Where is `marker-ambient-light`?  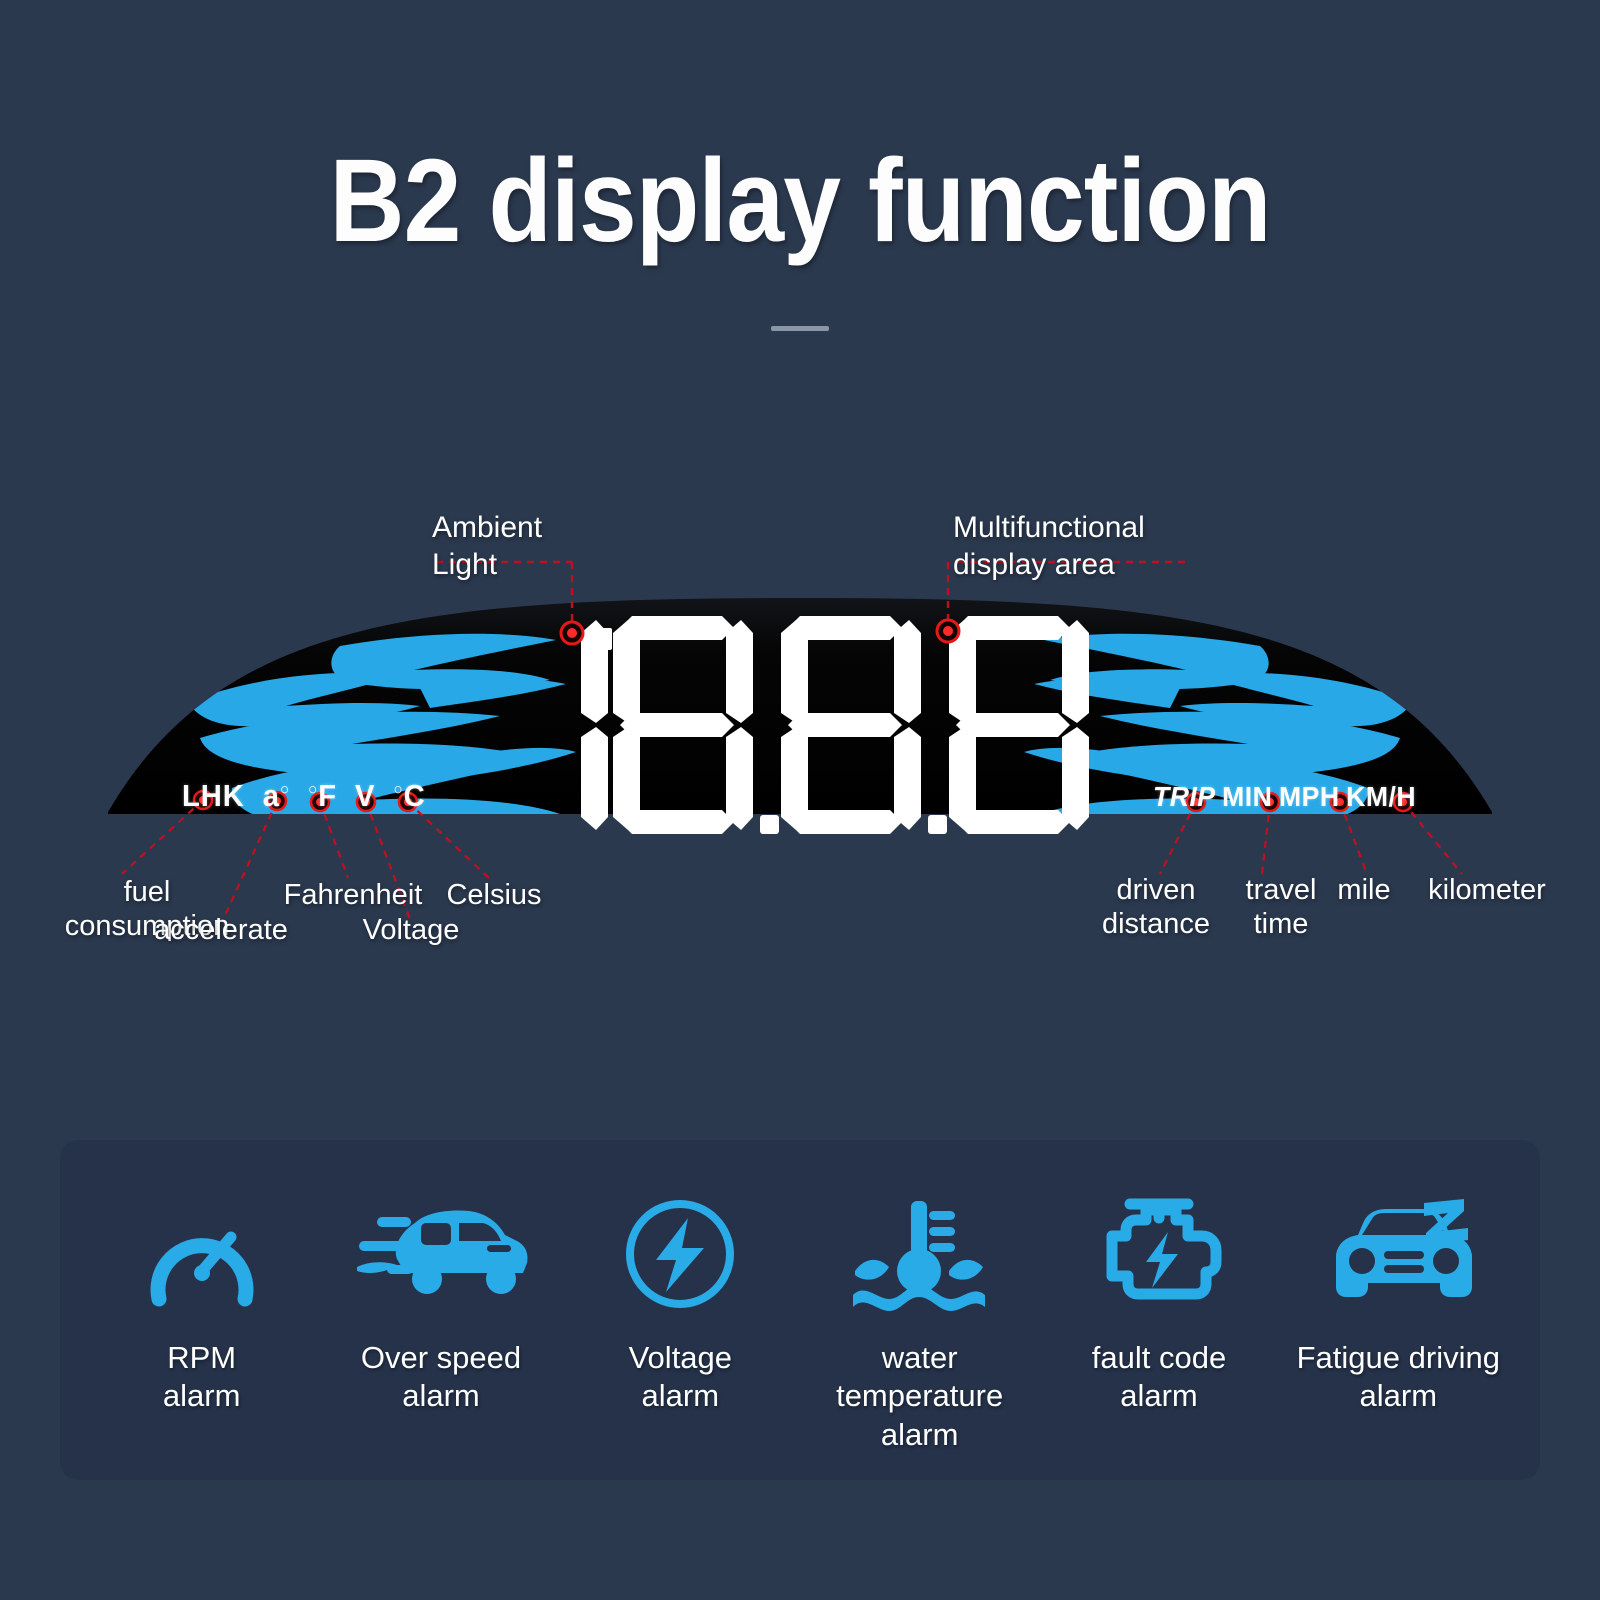 marker-ambient-light is located at coordinates (572, 633).